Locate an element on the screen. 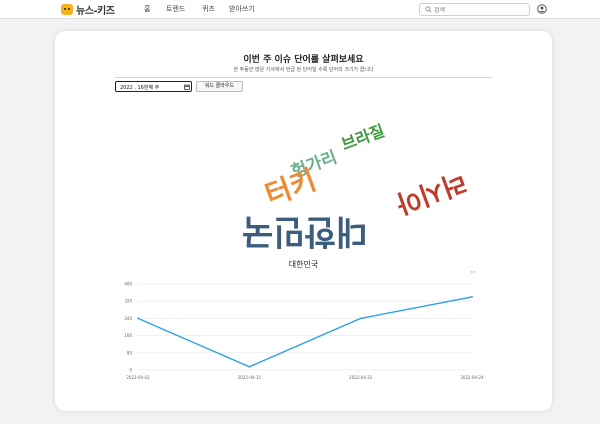  search-input is located at coordinates (480, 10).